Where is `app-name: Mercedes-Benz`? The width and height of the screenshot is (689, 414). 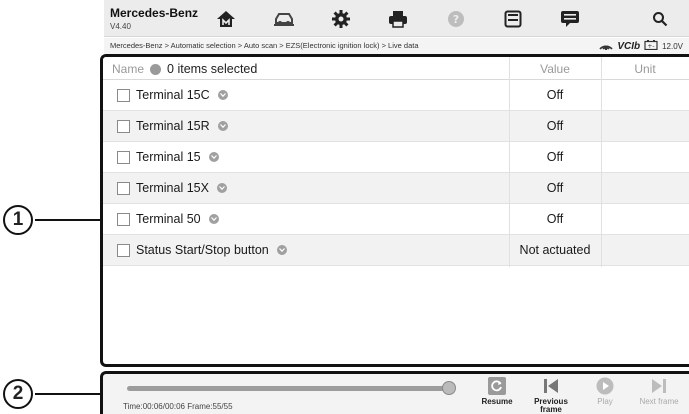 app-name: Mercedes-Benz is located at coordinates (154, 13).